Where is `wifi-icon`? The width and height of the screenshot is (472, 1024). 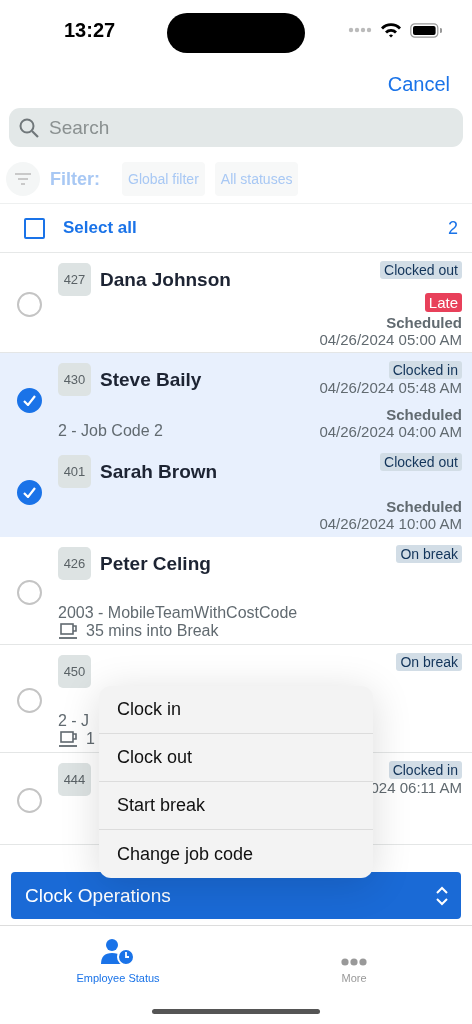
wifi-icon is located at coordinates (391, 30).